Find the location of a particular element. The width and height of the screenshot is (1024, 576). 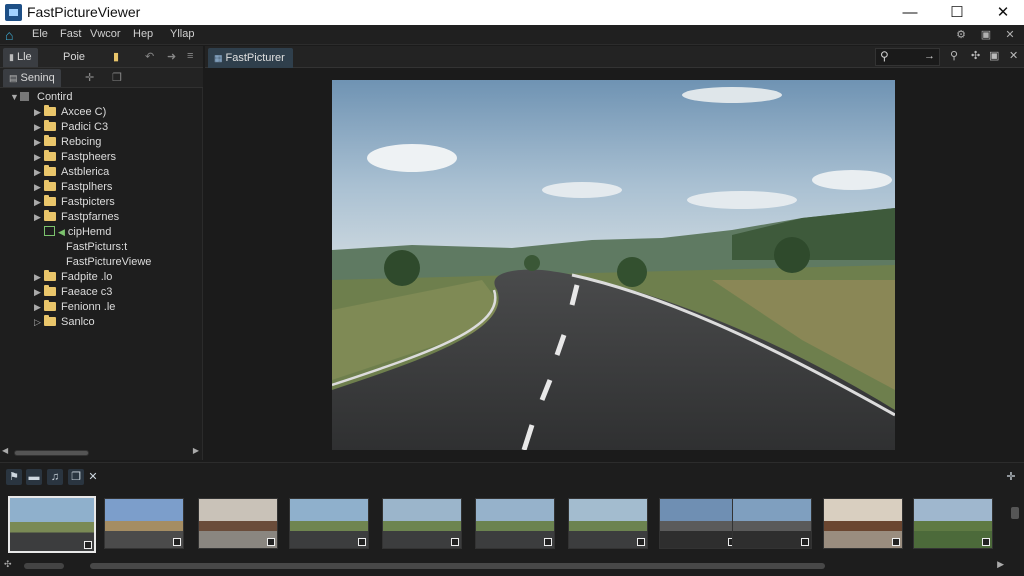

menu-item-edit: Fast is located at coordinates (70, 34).